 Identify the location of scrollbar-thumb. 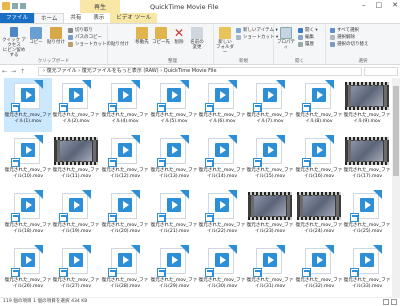
(396, 131).